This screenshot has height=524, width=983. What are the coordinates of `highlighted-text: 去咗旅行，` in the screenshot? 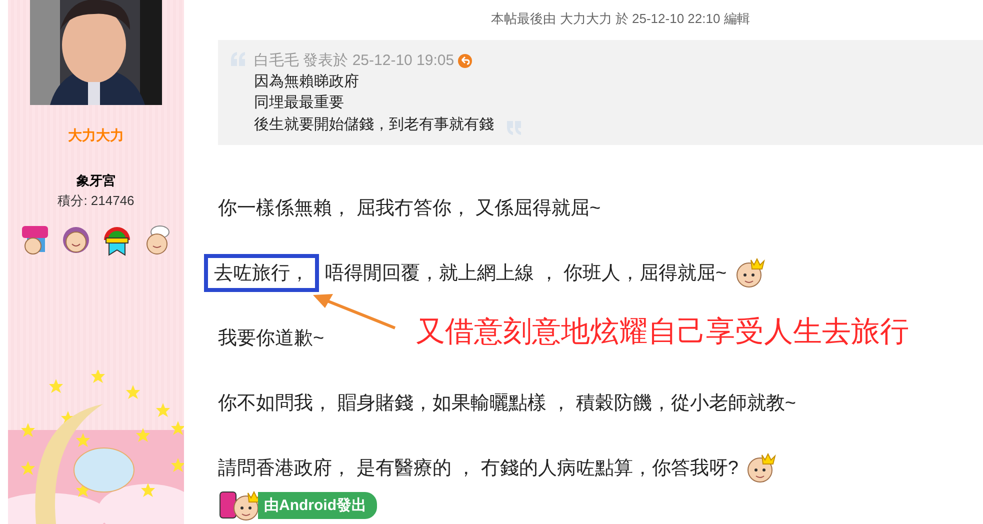 It's located at (261, 273).